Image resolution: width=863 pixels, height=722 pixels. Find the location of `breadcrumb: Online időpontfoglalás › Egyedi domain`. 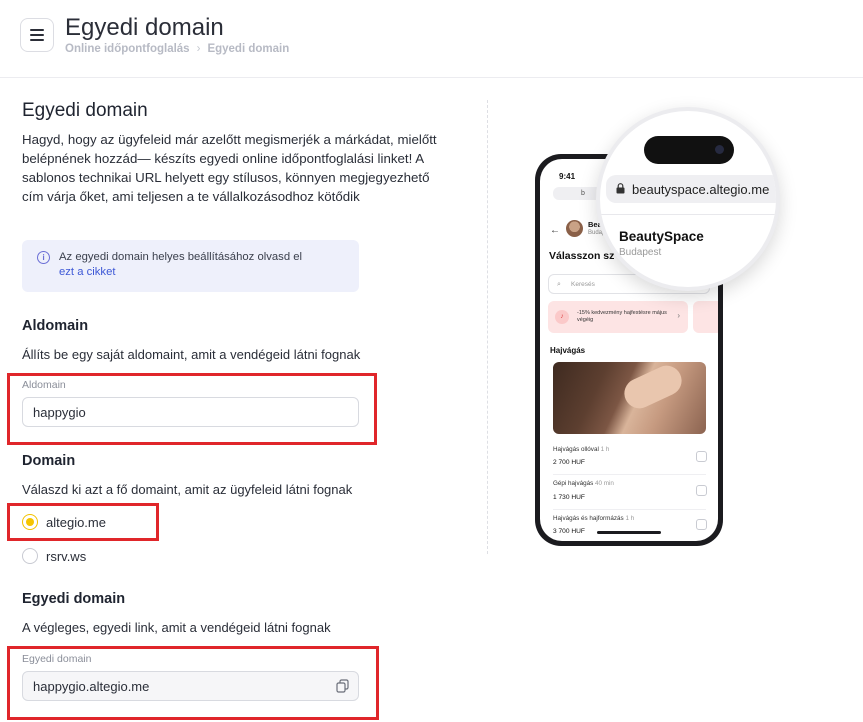

breadcrumb: Online időpontfoglalás › Egyedi domain is located at coordinates (177, 49).